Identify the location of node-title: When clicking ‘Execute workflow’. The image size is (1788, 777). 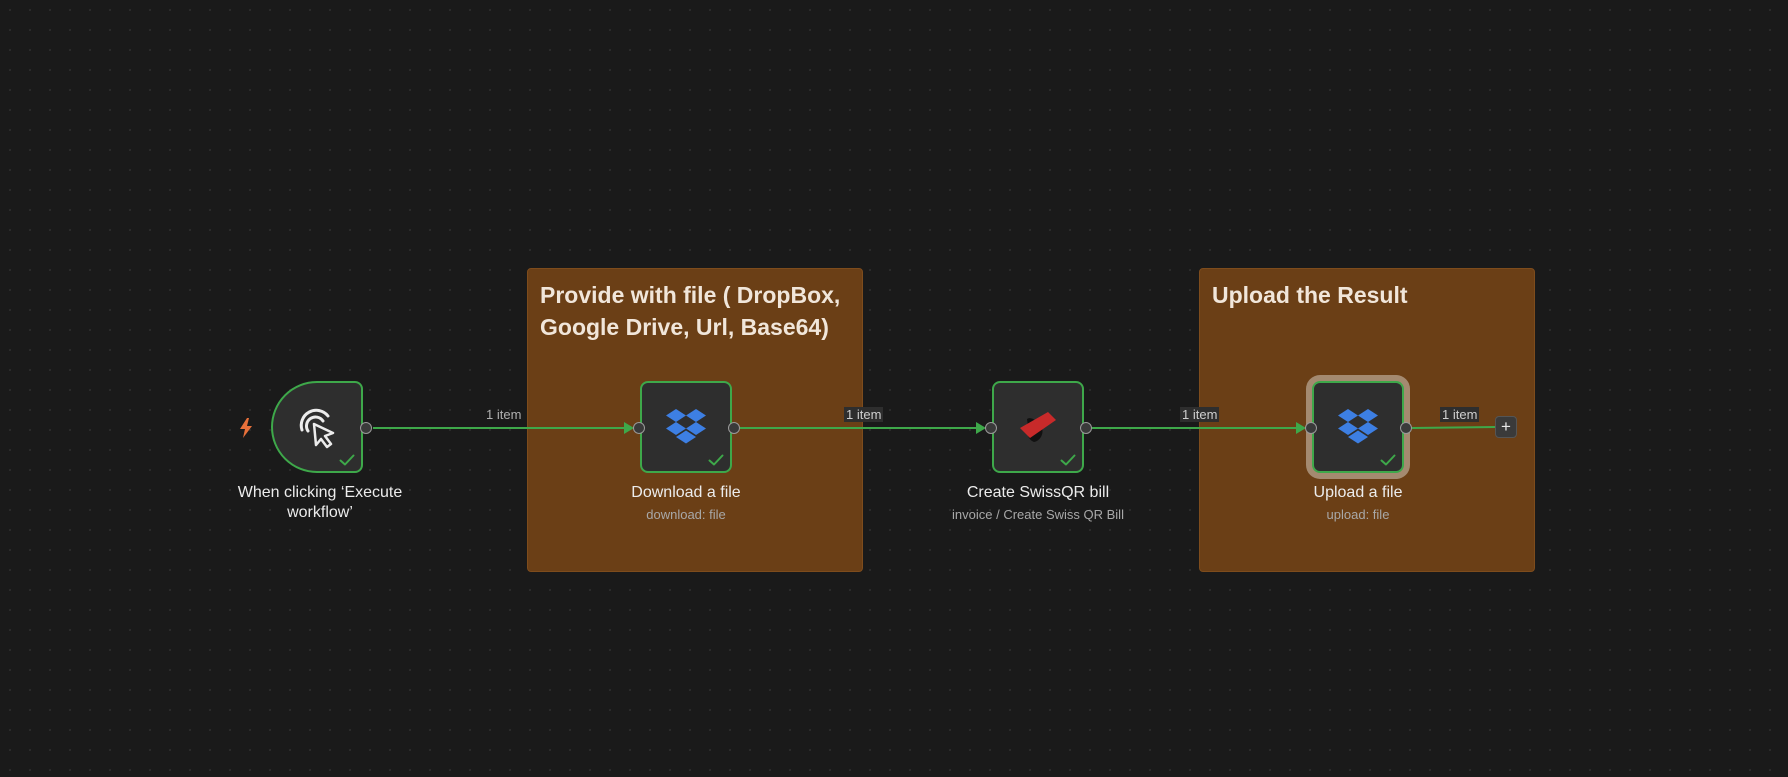
(320, 502).